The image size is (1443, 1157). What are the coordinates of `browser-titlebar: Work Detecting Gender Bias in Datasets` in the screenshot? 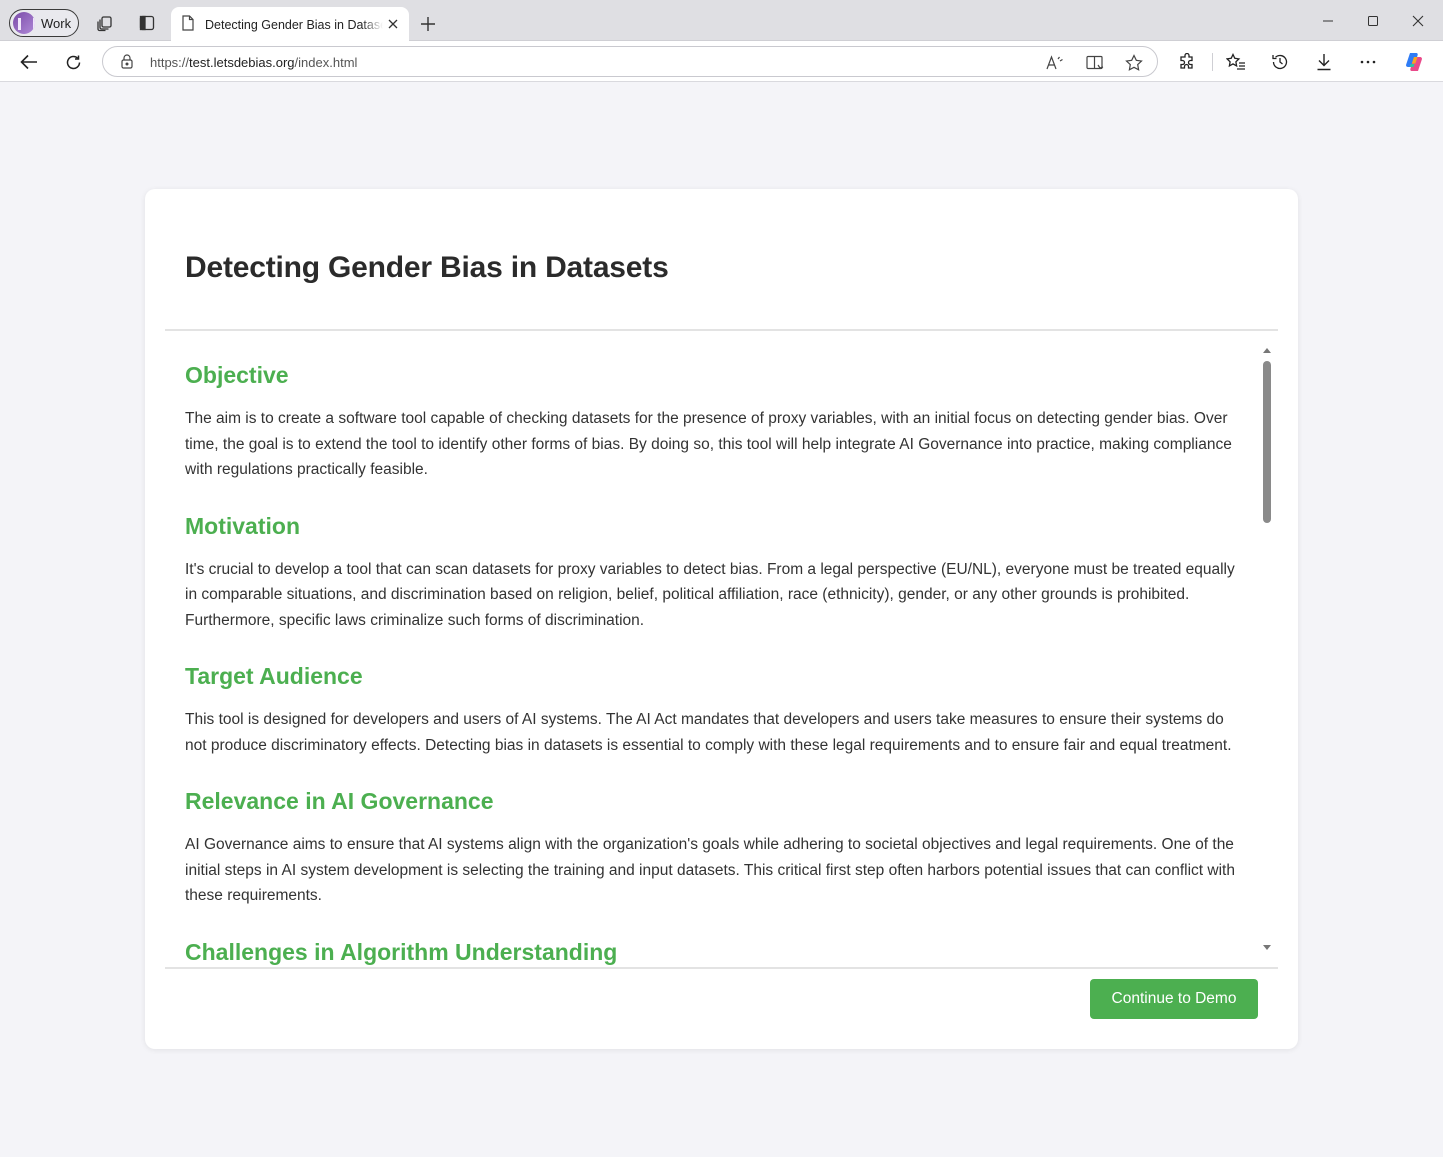 It's located at (721, 21).